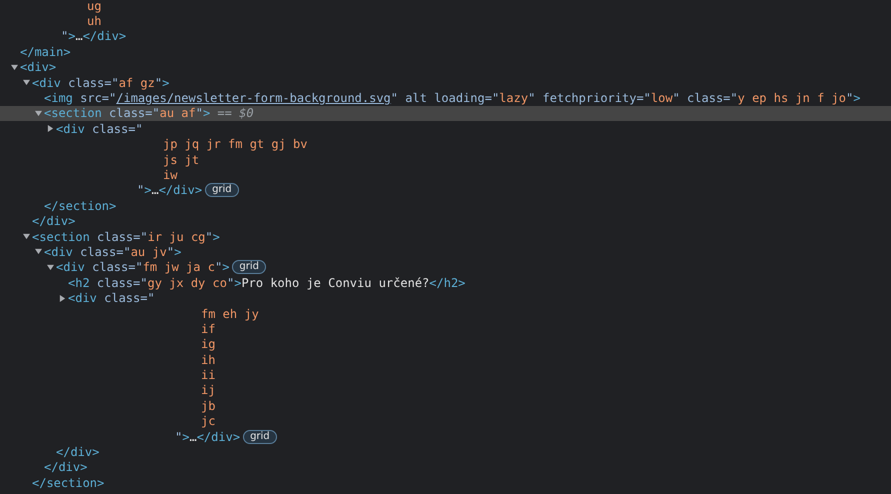 This screenshot has height=494, width=891. What do you see at coordinates (143, 267) in the screenshot?
I see `code-text: <div class="fm jw ja c">` at bounding box center [143, 267].